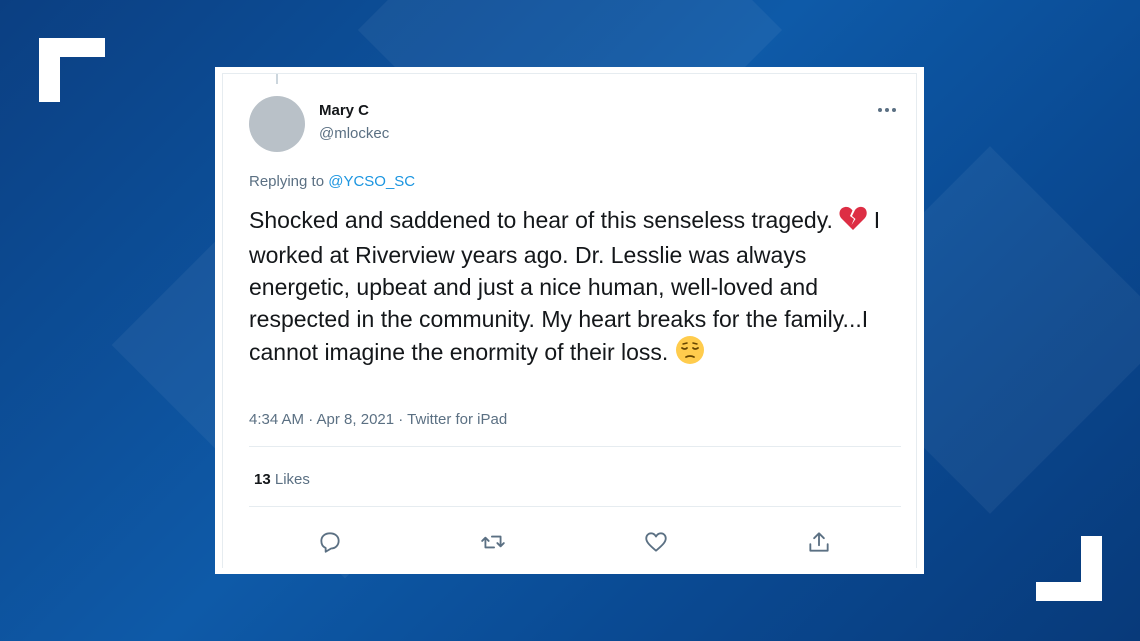 Image resolution: width=1140 pixels, height=641 pixels. What do you see at coordinates (262, 479) in the screenshot?
I see `likes-count: 13` at bounding box center [262, 479].